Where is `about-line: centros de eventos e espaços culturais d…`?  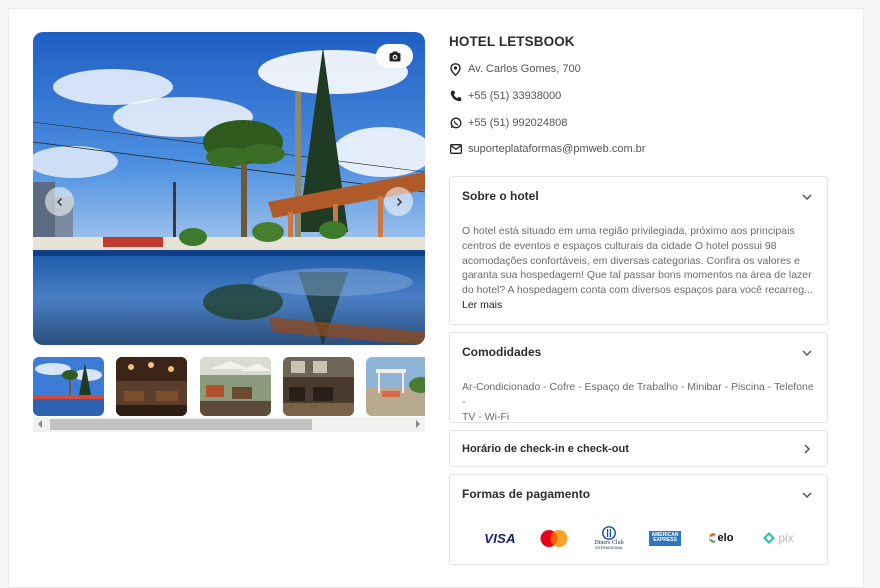
about-line: centros de eventos e espaços culturais d… is located at coordinates (619, 245).